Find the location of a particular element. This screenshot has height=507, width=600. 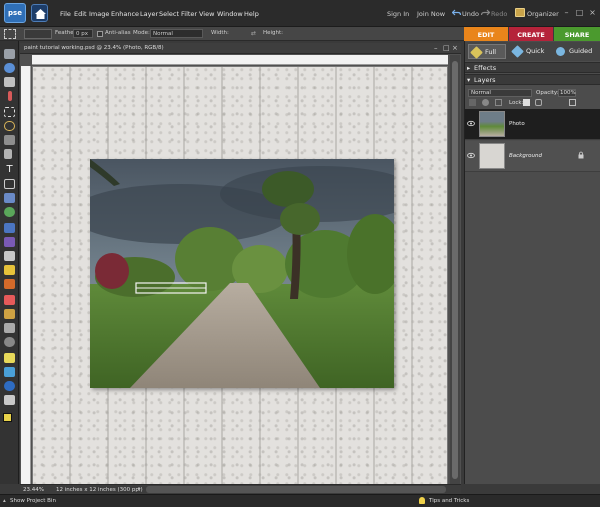

undo-icon is located at coordinates (456, 13).